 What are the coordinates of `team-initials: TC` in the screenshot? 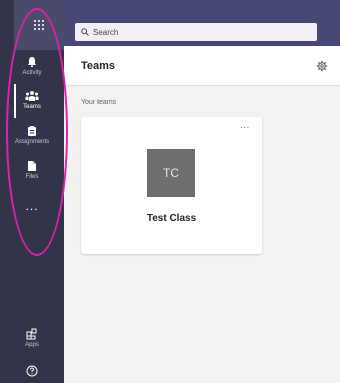 It's located at (171, 173).